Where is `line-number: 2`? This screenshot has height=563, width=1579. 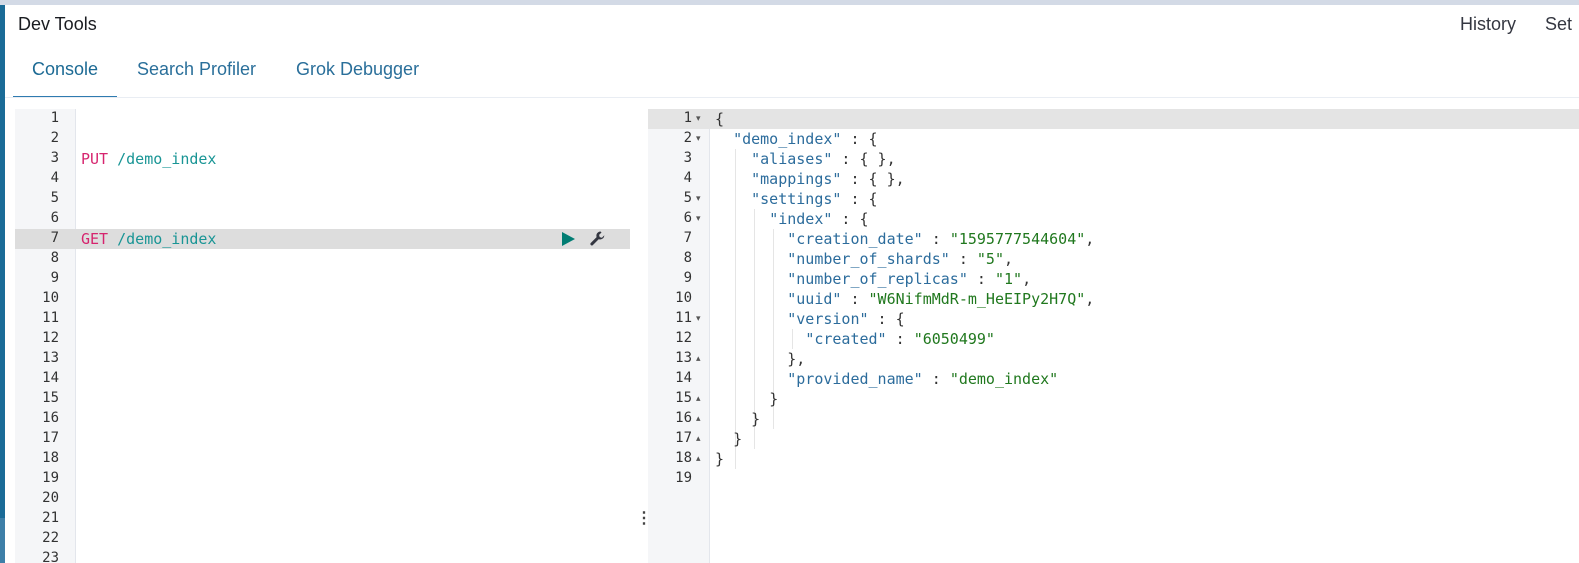
line-number: 2 is located at coordinates (54, 138).